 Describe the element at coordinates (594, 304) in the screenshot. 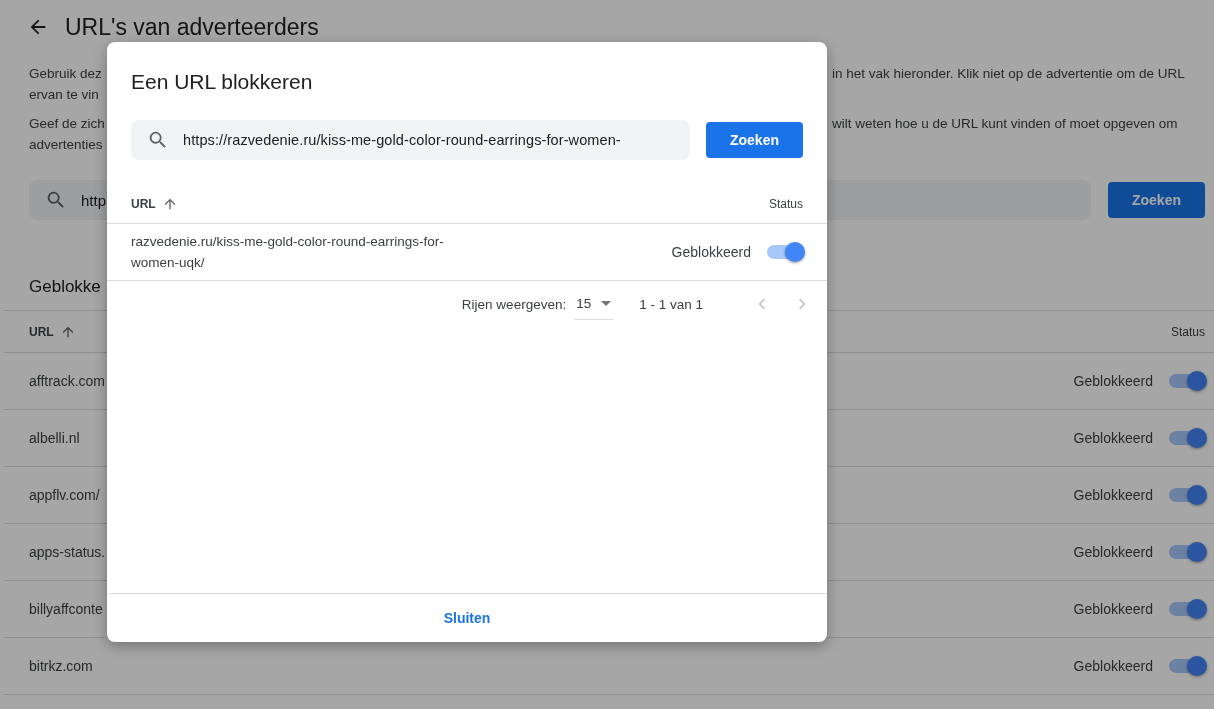

I see `rows-per-page-select: 15` at that location.